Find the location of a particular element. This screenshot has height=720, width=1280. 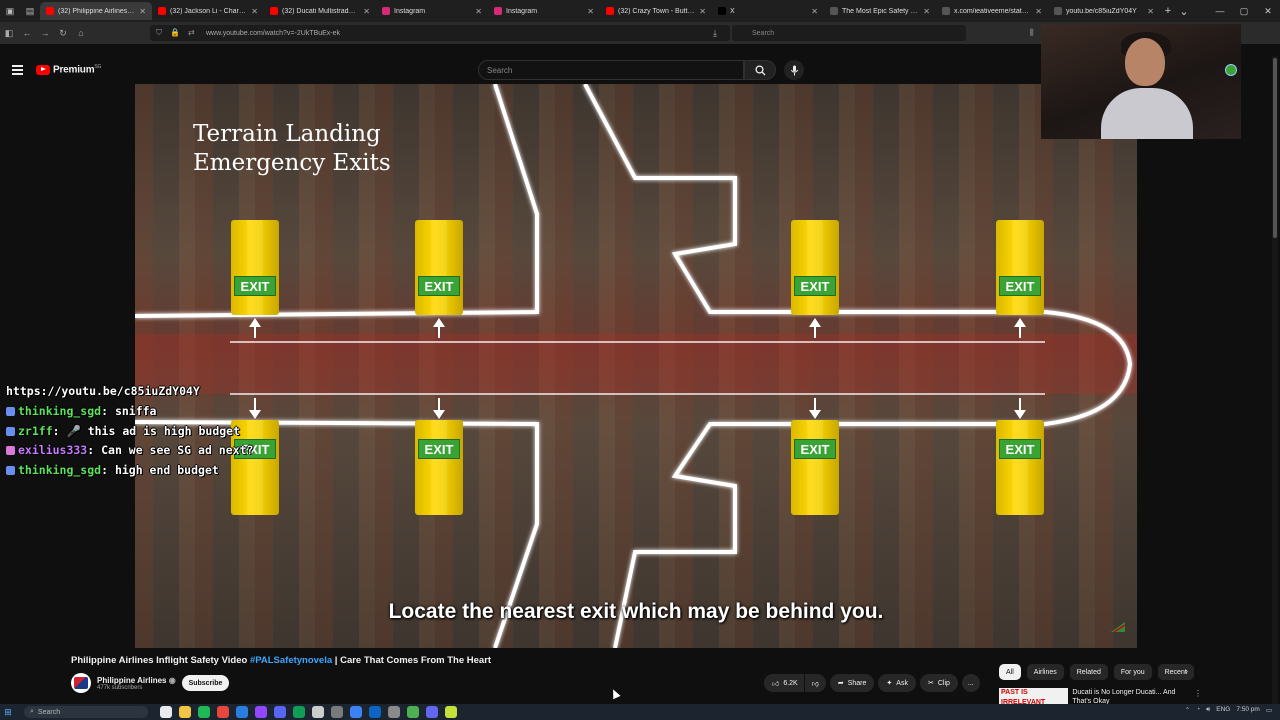

shield-icon: ⛉ is located at coordinates (159, 33).